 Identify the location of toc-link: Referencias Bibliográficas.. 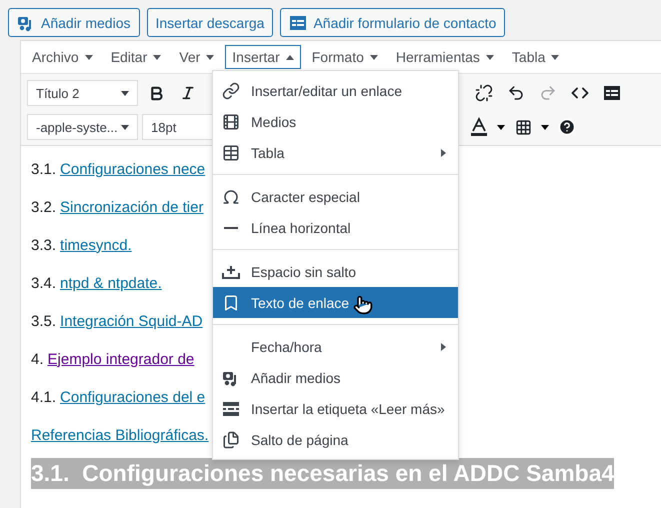
(120, 435).